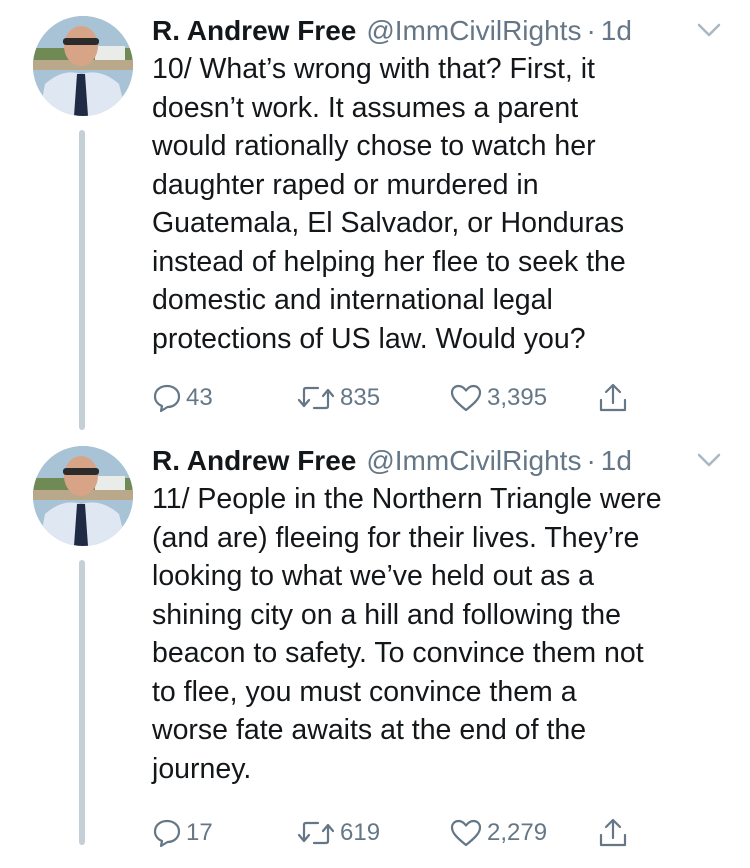 The height and width of the screenshot is (868, 750). I want to click on like-button: 2,279, so click(498, 833).